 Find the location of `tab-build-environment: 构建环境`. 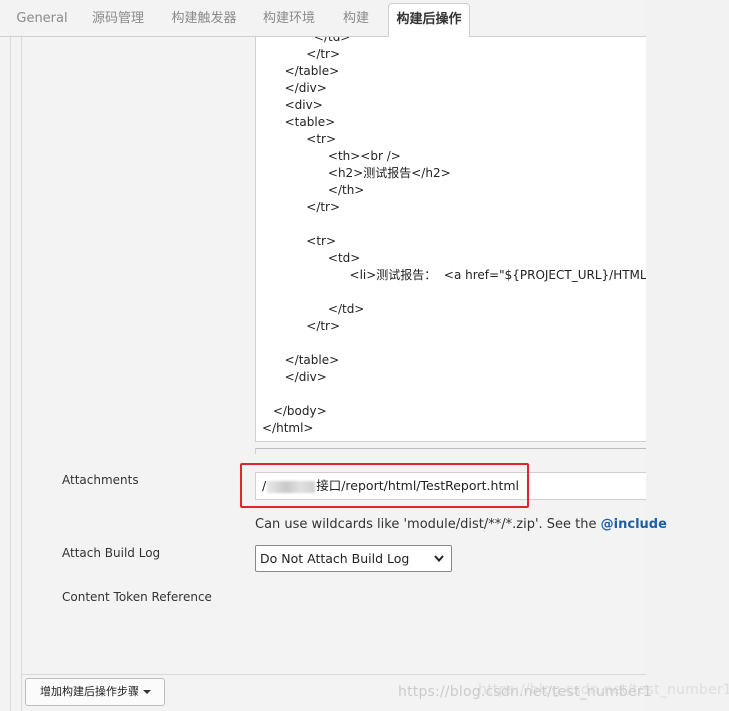

tab-build-environment: 构建环境 is located at coordinates (289, 18).